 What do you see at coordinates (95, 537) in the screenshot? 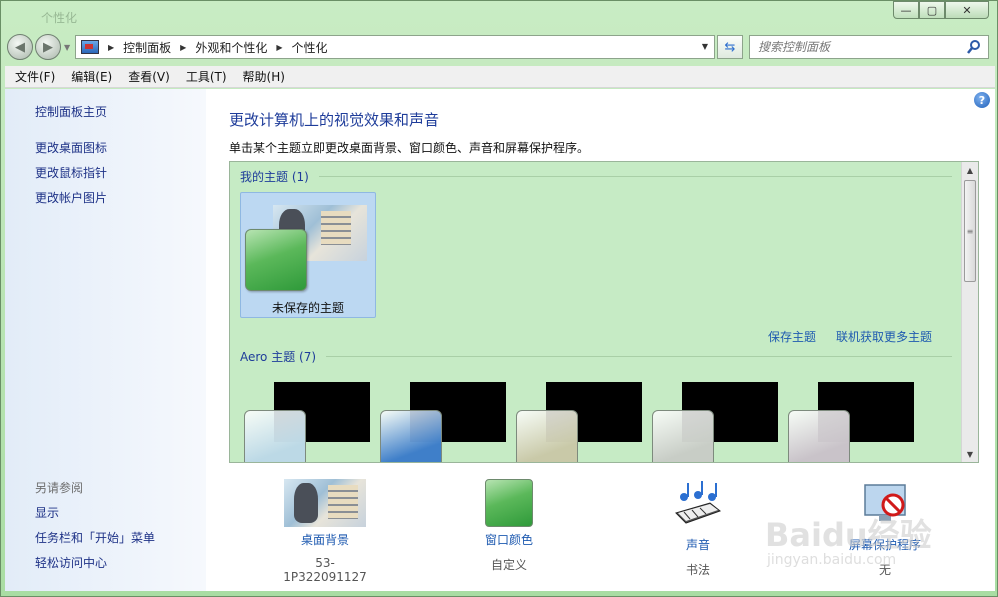
I see `sidebar-taskbar-start-menu: 任务栏和「开始」菜单` at bounding box center [95, 537].